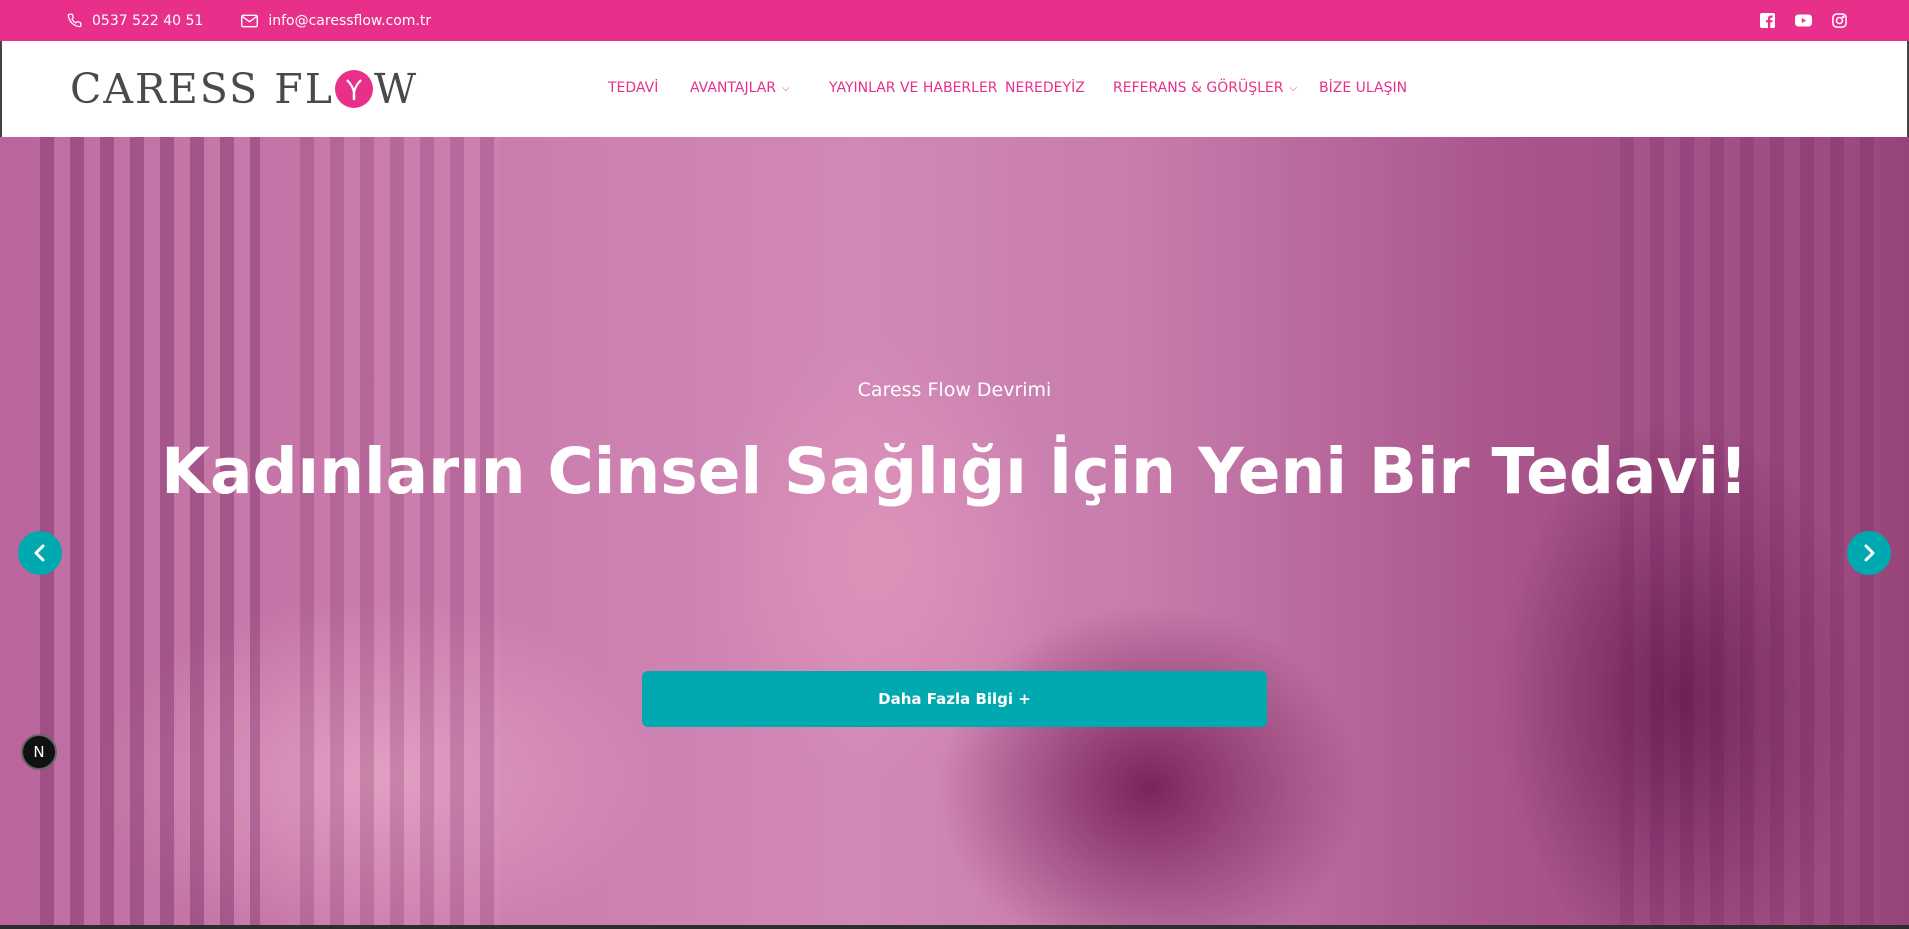 This screenshot has height=929, width=1909. I want to click on slider-prev-button, so click(40, 553).